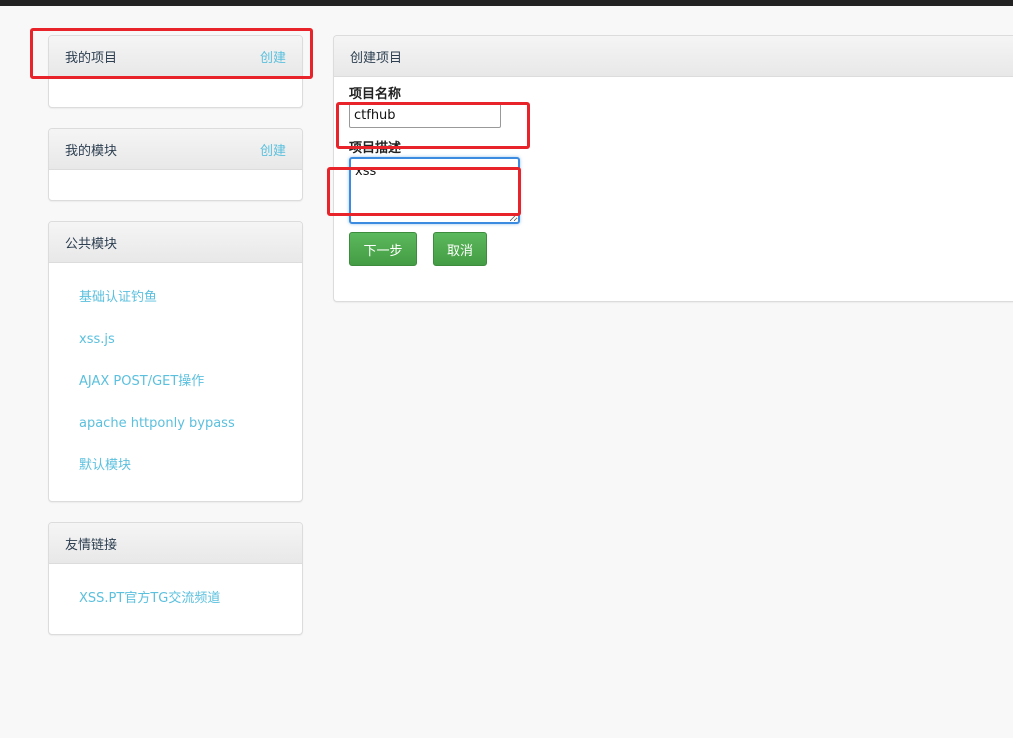 This screenshot has width=1013, height=738. Describe the element at coordinates (175, 242) in the screenshot. I see `public-modules-heading: 公共模块` at that location.